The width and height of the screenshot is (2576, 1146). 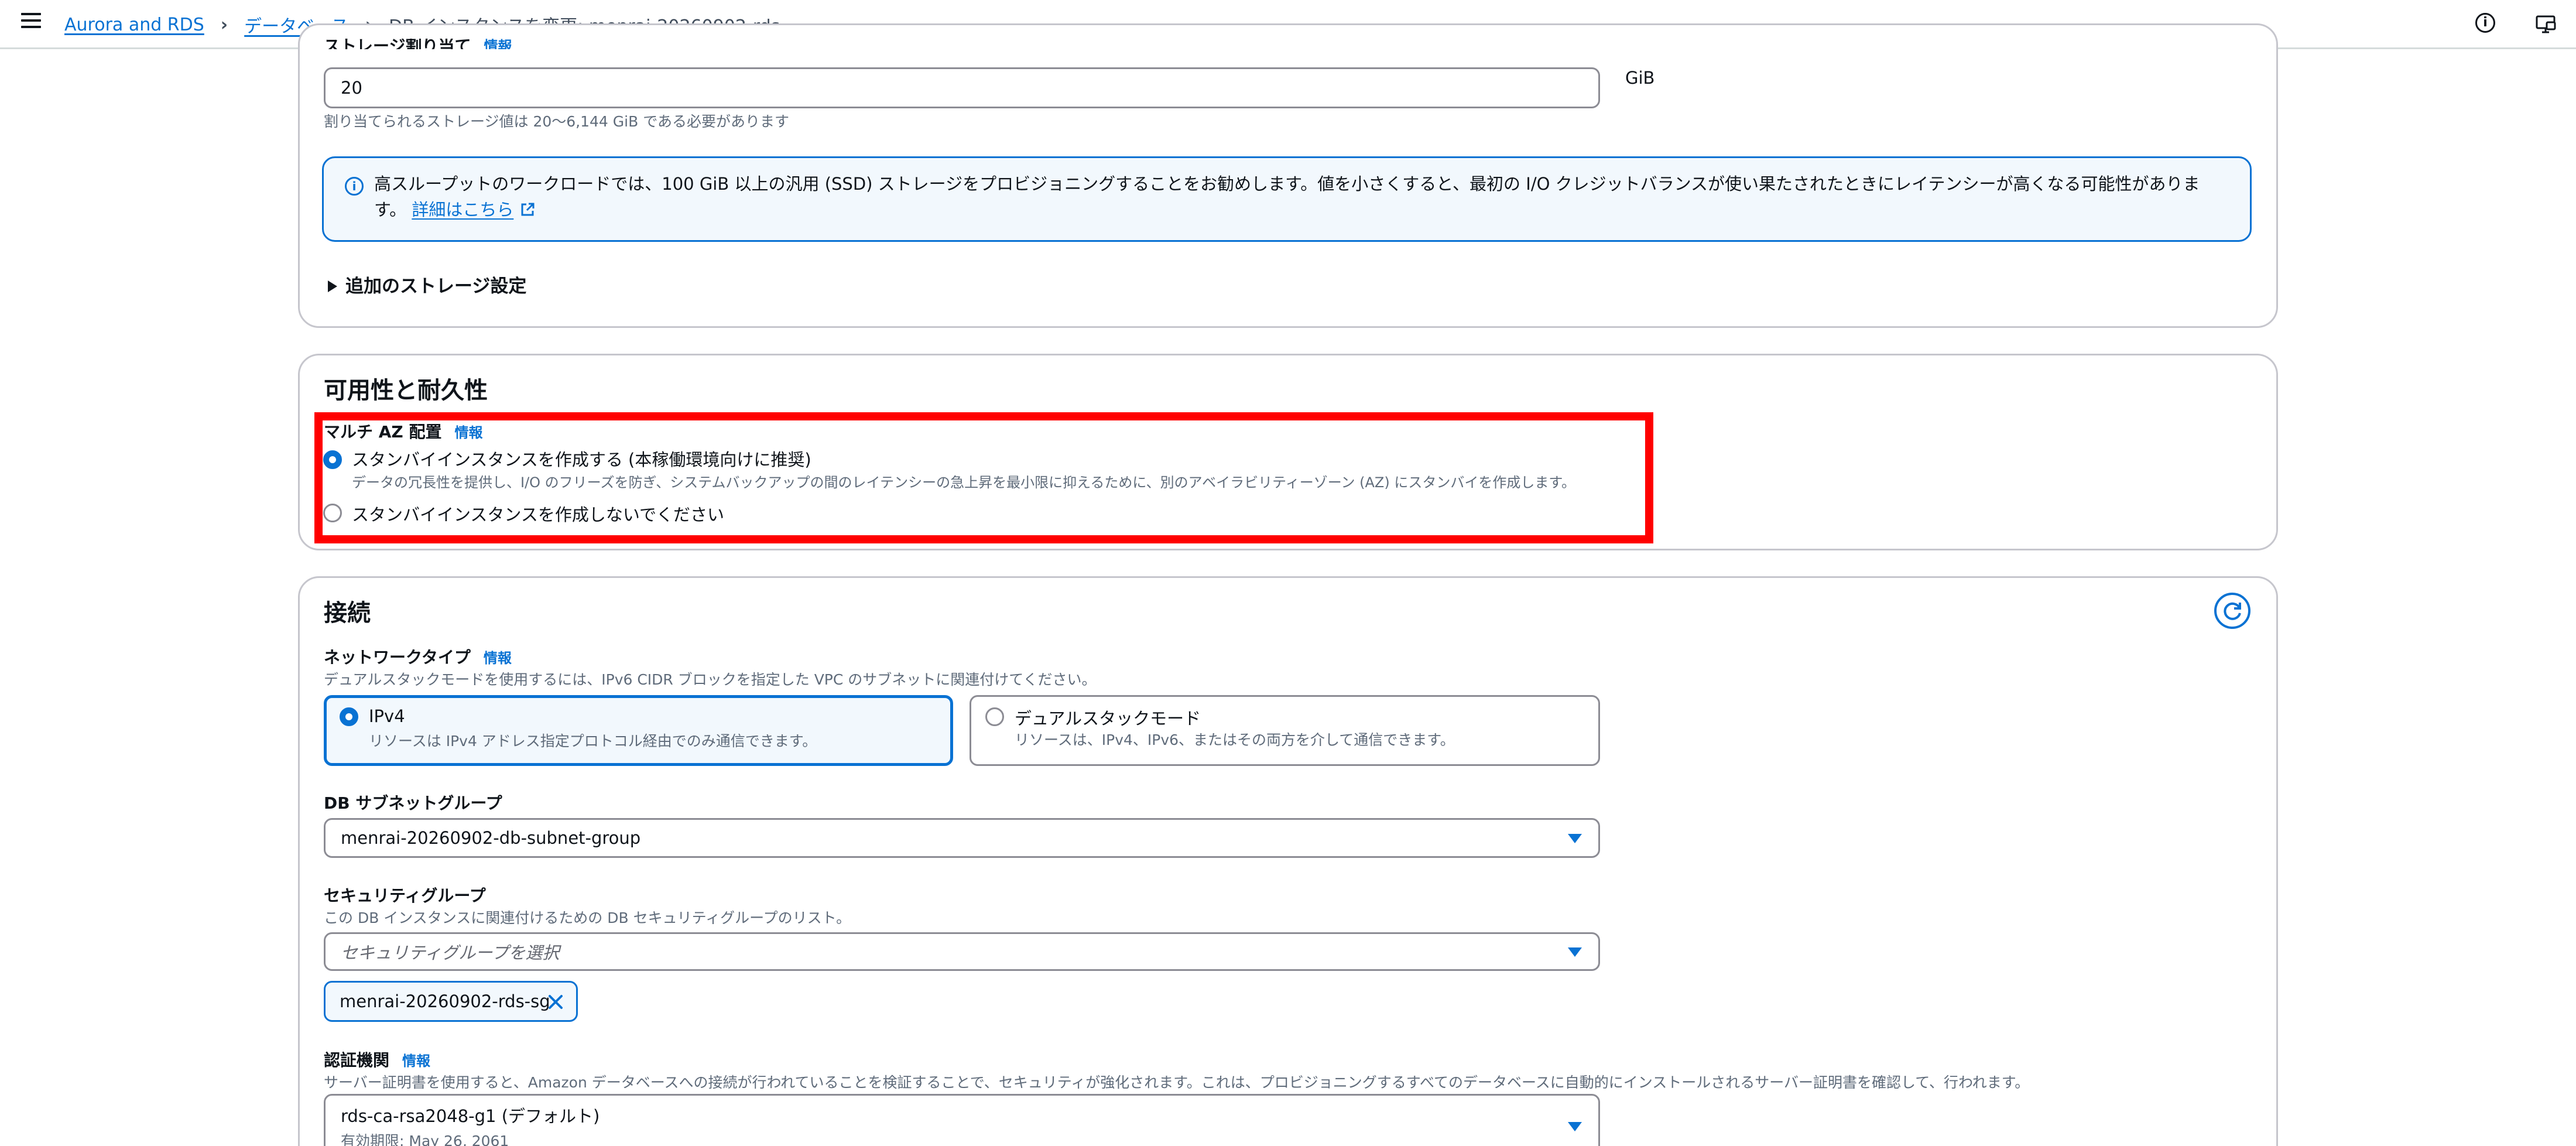 I want to click on storage-label: ストレージ割り当て 情報, so click(x=418, y=44).